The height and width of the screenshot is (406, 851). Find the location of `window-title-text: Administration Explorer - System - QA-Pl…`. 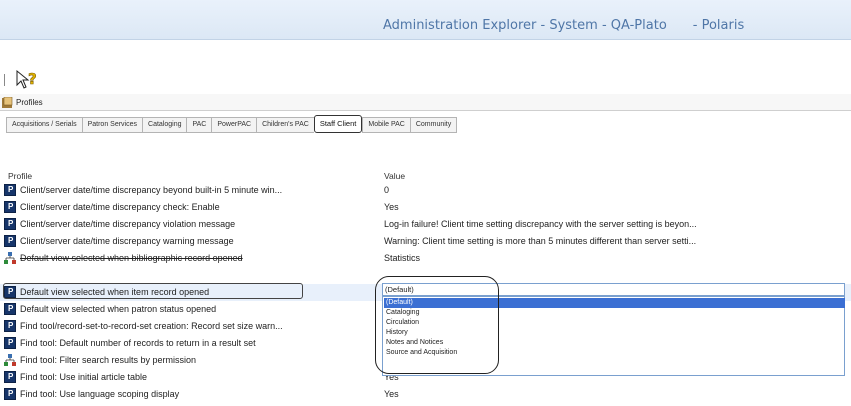

window-title-text: Administration Explorer - System - QA-Pl… is located at coordinates (525, 25).